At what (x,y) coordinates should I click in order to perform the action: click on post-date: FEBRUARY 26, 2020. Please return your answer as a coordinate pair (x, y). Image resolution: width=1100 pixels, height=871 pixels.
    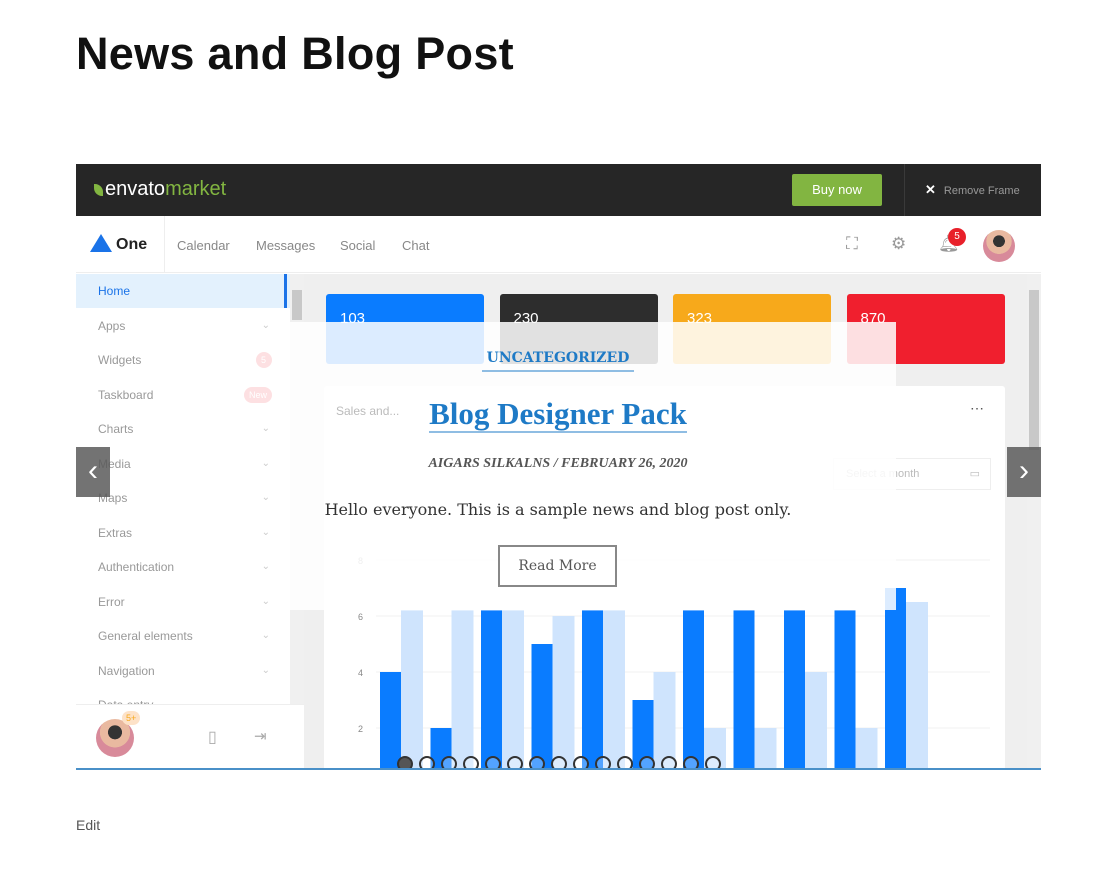
    Looking at the image, I should click on (624, 463).